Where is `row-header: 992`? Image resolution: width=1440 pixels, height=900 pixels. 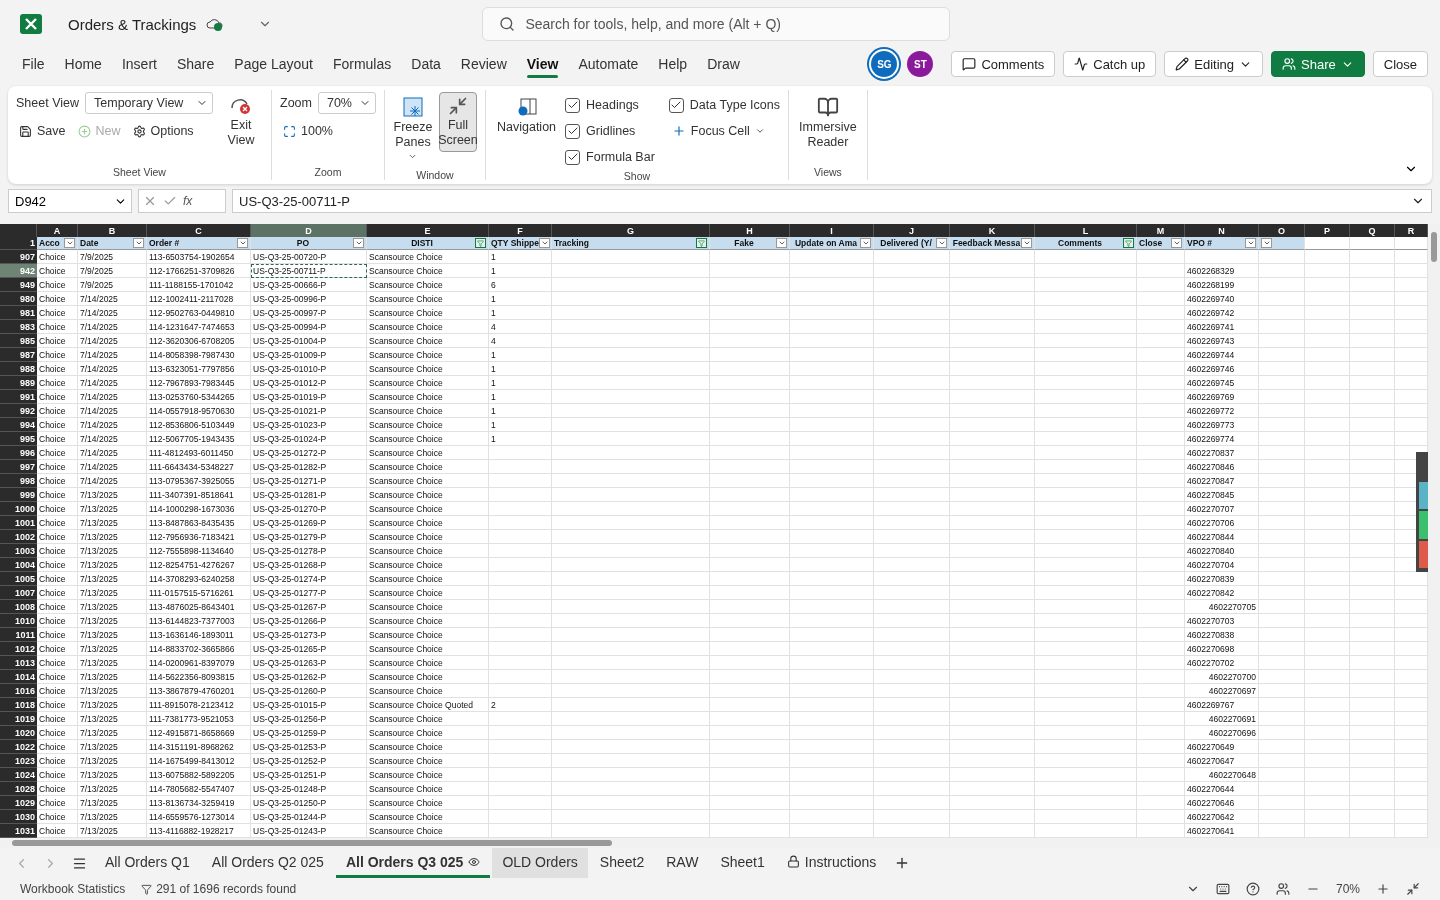 row-header: 992 is located at coordinates (18, 411).